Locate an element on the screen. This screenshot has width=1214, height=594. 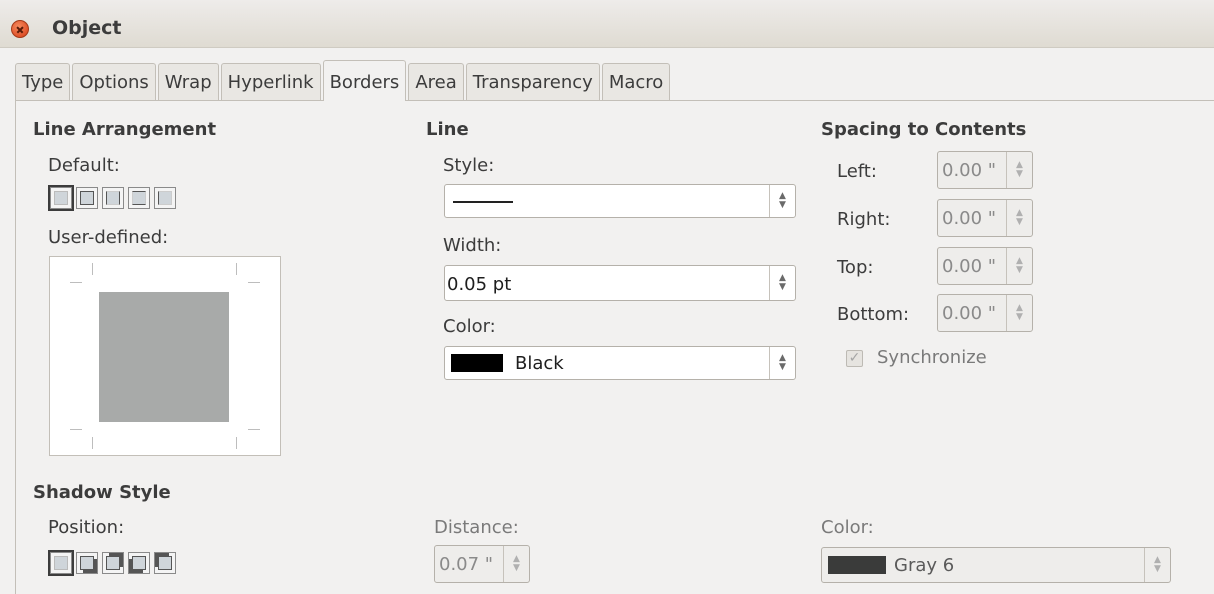
spacing-bottom-spinner: 0.00 " ▲ ▼ is located at coordinates (985, 313).